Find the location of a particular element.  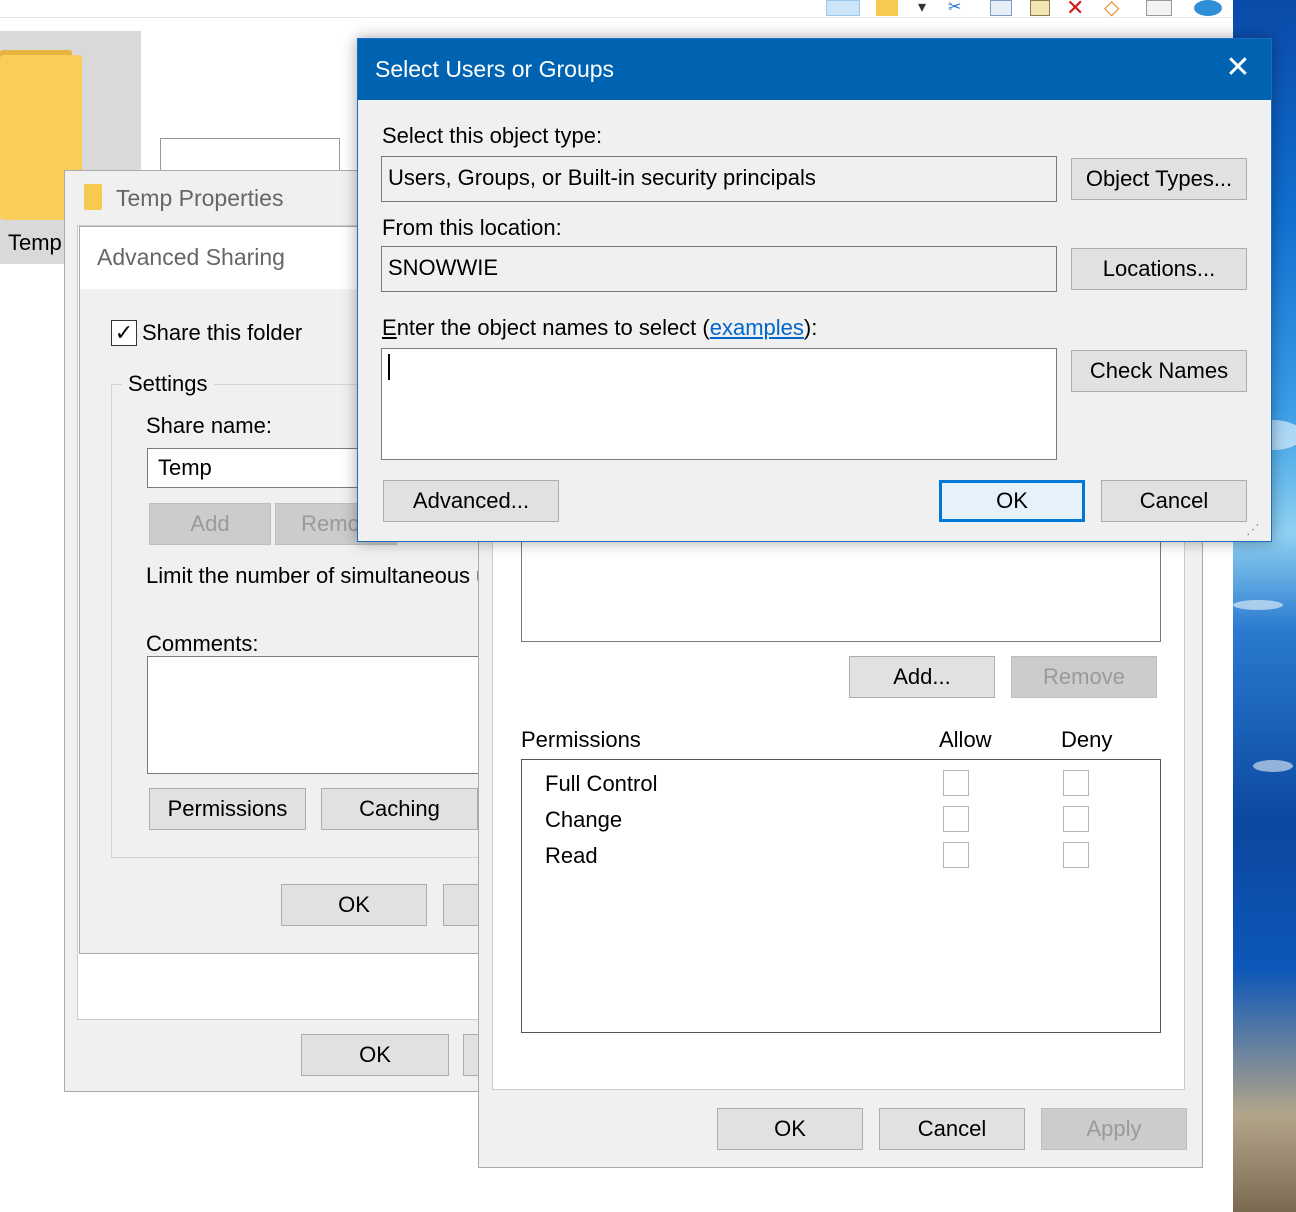

deny-read-checkbox is located at coordinates (1076, 855).